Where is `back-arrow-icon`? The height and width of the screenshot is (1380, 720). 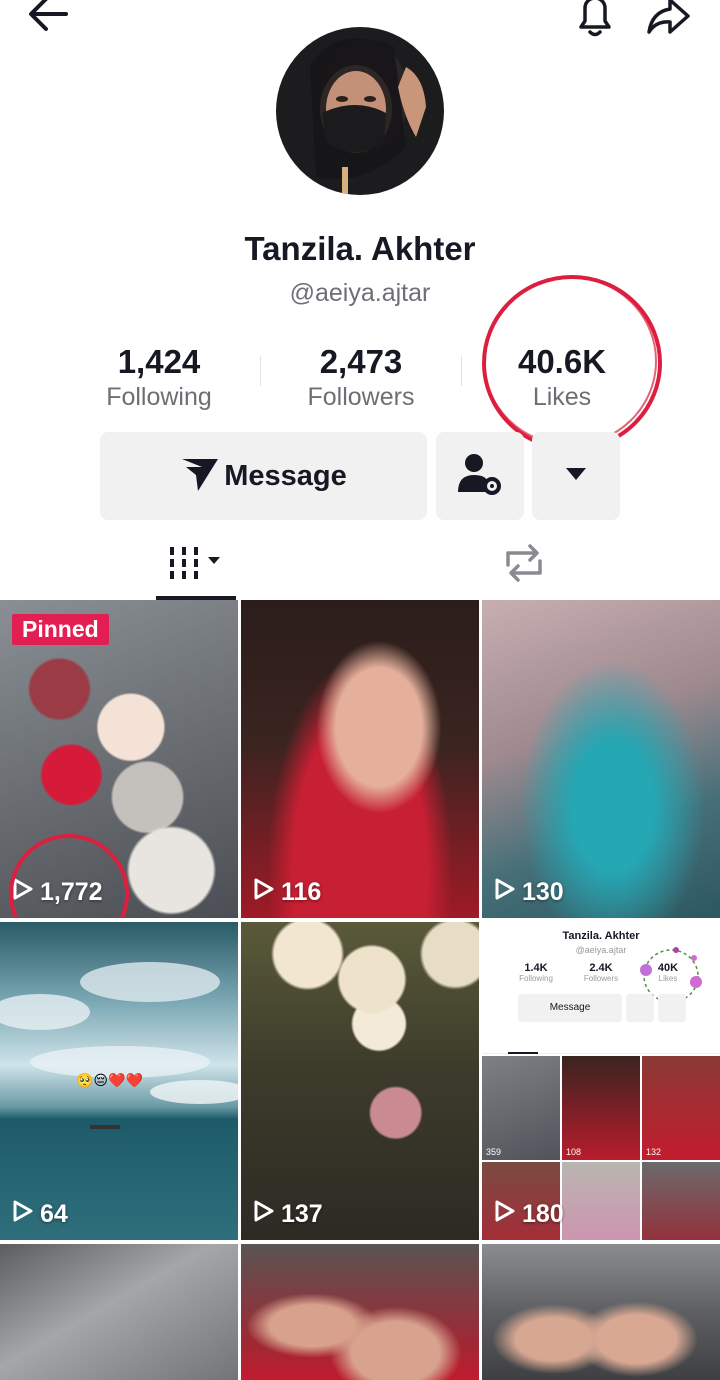
back-arrow-icon is located at coordinates (49, 17).